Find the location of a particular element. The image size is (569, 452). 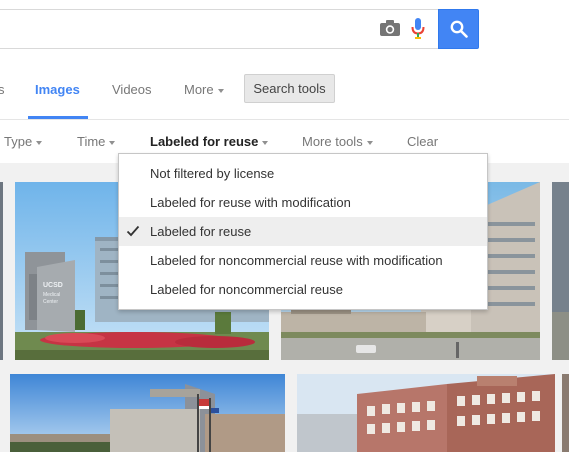

microphone-icon is located at coordinates (418, 29).